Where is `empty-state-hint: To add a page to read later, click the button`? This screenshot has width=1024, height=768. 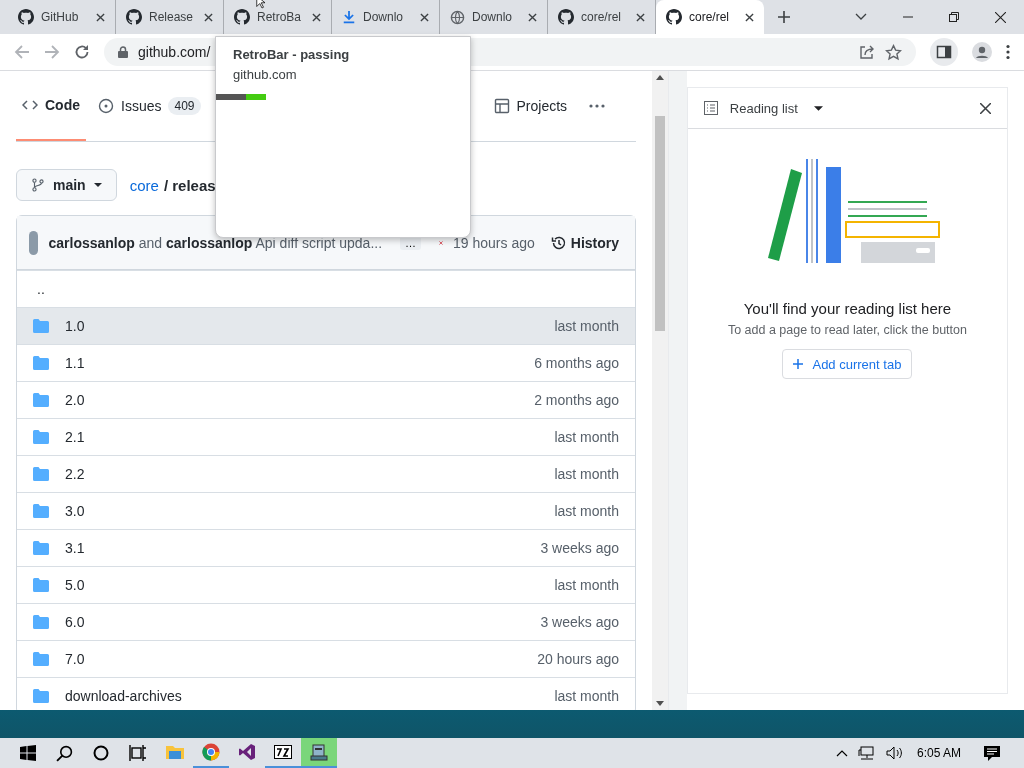 empty-state-hint: To add a page to read later, click the button is located at coordinates (847, 330).